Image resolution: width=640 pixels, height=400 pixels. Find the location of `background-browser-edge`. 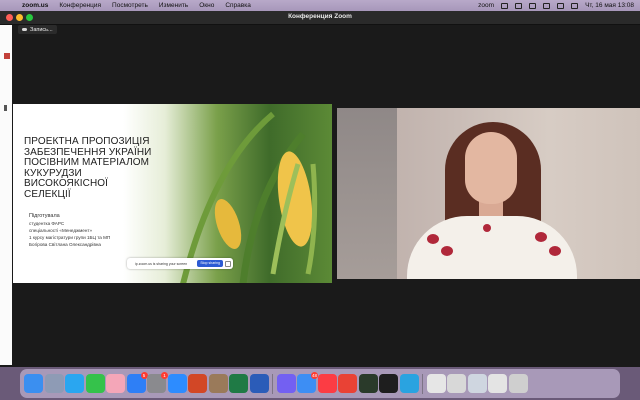

background-browser-edge is located at coordinates (6, 195).